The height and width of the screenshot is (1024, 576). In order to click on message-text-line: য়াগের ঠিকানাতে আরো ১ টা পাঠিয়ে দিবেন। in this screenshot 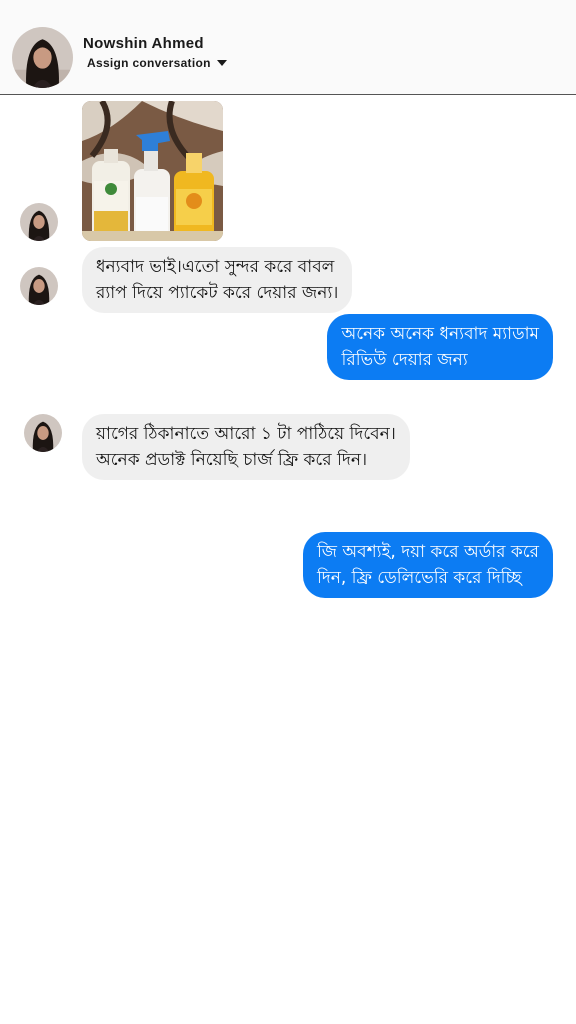, I will do `click(246, 434)`.